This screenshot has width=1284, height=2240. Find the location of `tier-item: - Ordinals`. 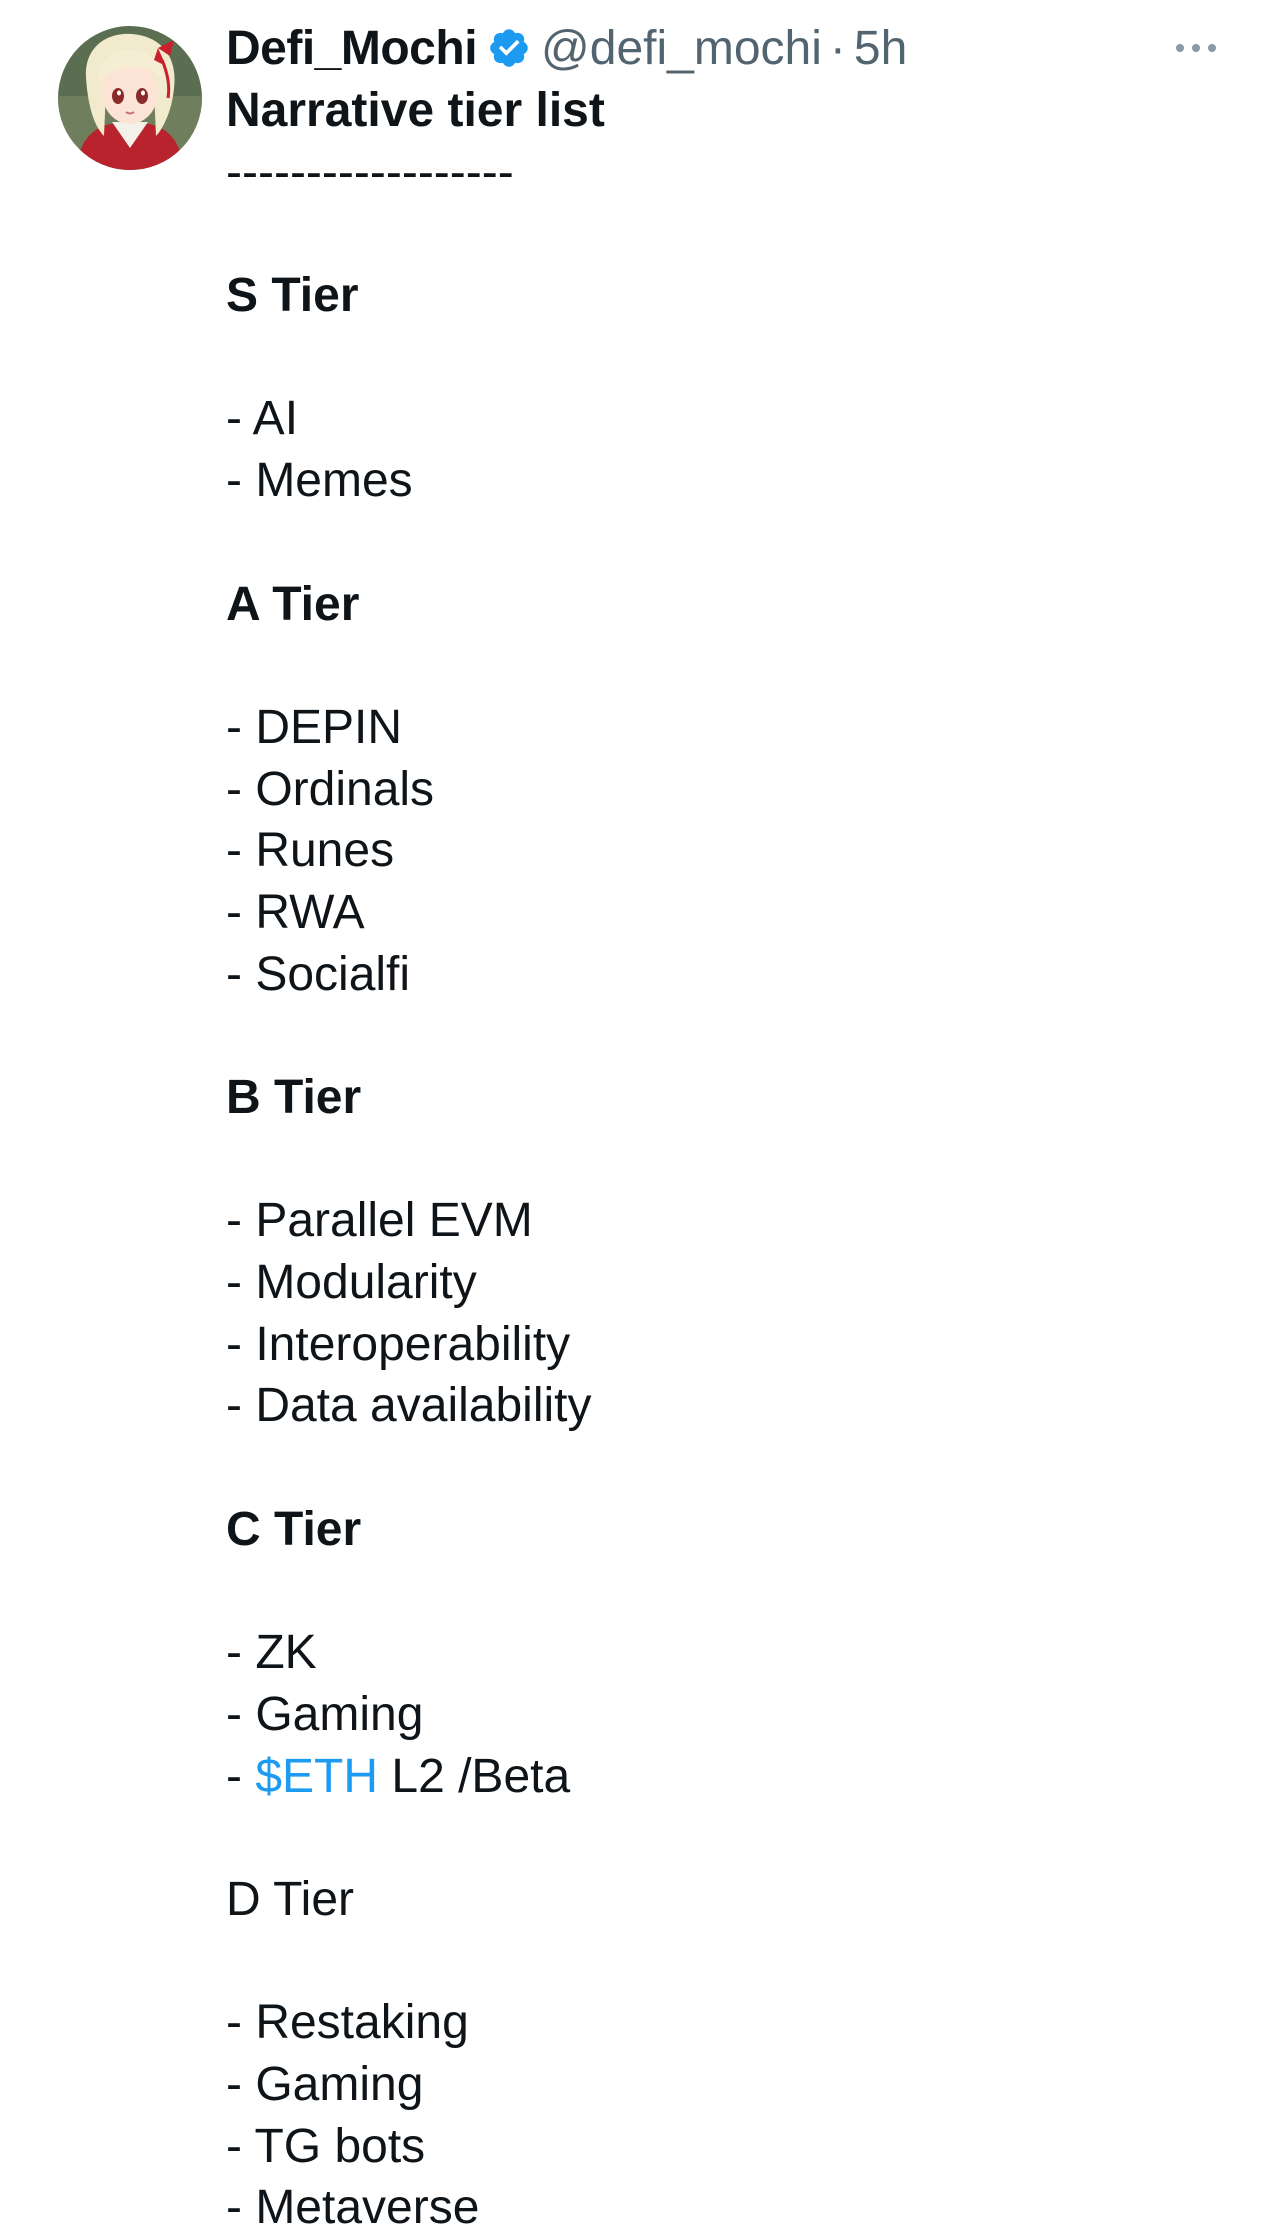

tier-item: - Ordinals is located at coordinates (330, 789).